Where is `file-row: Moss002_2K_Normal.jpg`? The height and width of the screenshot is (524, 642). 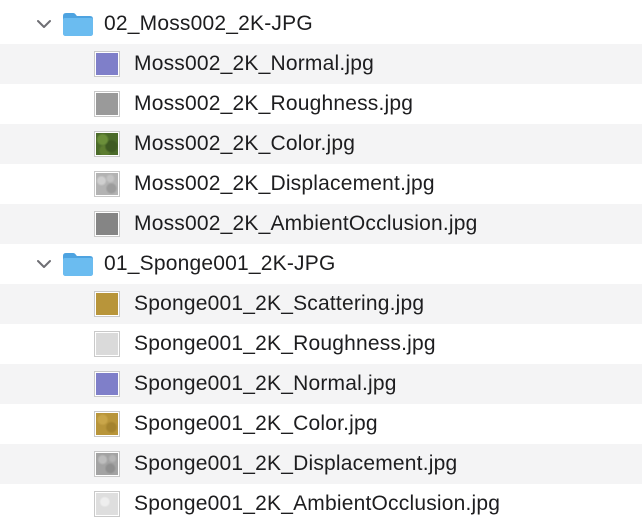 file-row: Moss002_2K_Normal.jpg is located at coordinates (321, 64).